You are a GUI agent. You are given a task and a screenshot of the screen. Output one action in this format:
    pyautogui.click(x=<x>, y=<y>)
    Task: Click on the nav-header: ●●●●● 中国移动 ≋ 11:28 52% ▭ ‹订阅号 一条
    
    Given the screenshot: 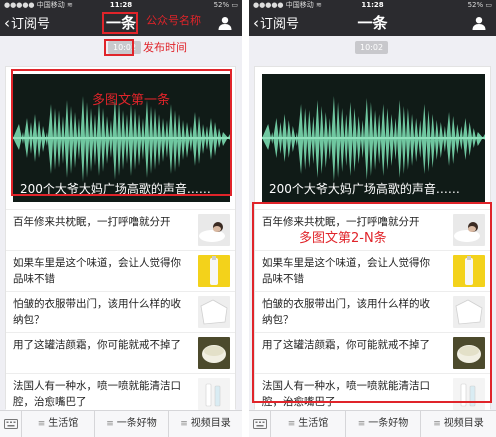 What is the action you would take?
    pyautogui.click(x=372, y=18)
    